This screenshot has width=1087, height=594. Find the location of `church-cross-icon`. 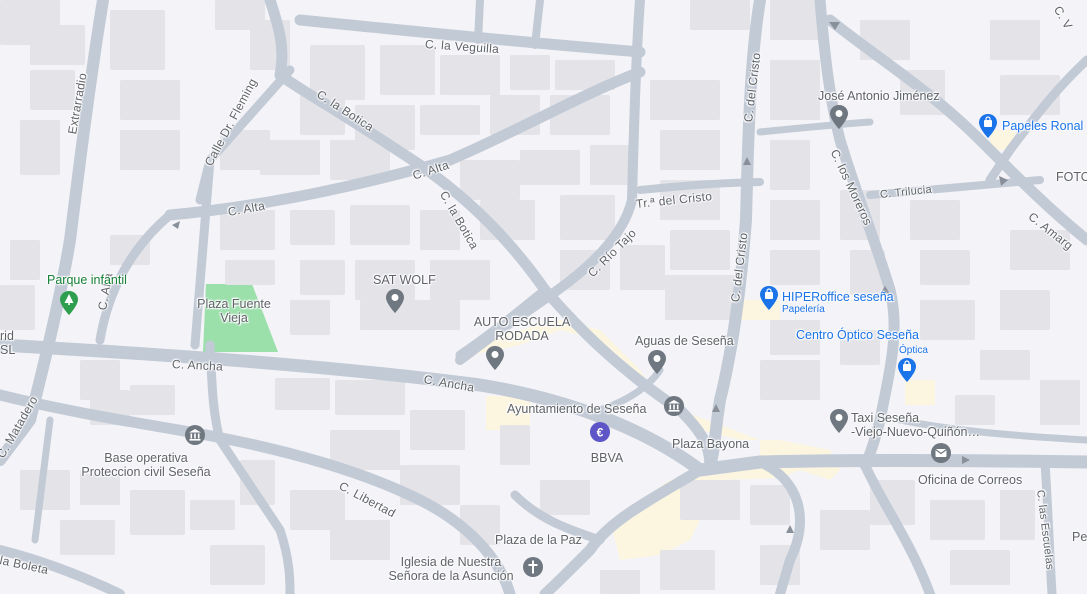

church-cross-icon is located at coordinates (533, 567).